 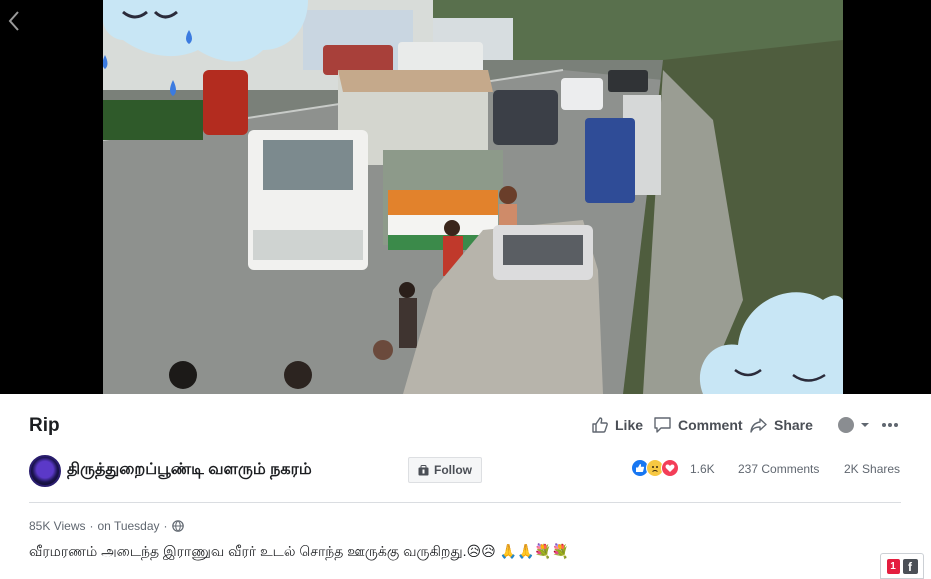 What do you see at coordinates (662, 425) in the screenshot?
I see `comment-icon` at bounding box center [662, 425].